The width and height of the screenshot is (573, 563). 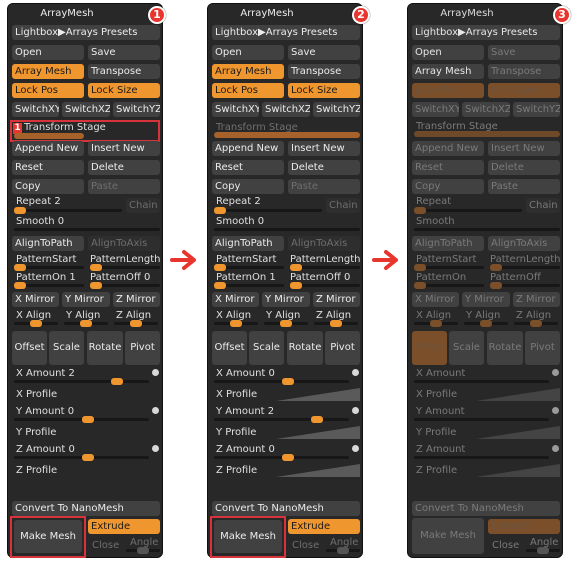 I want to click on copy-button: Copy, so click(x=48, y=186).